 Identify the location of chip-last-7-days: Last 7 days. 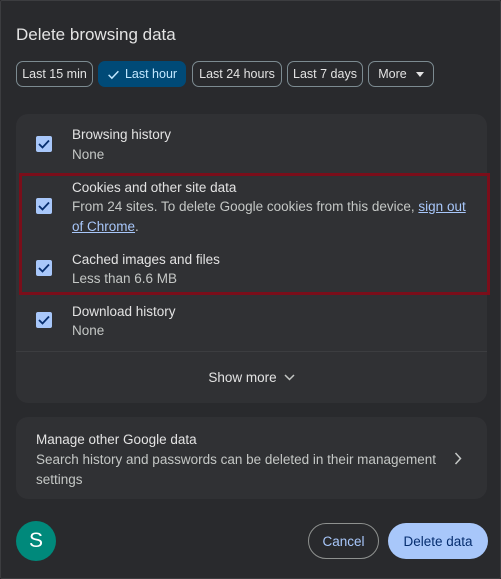
(325, 74).